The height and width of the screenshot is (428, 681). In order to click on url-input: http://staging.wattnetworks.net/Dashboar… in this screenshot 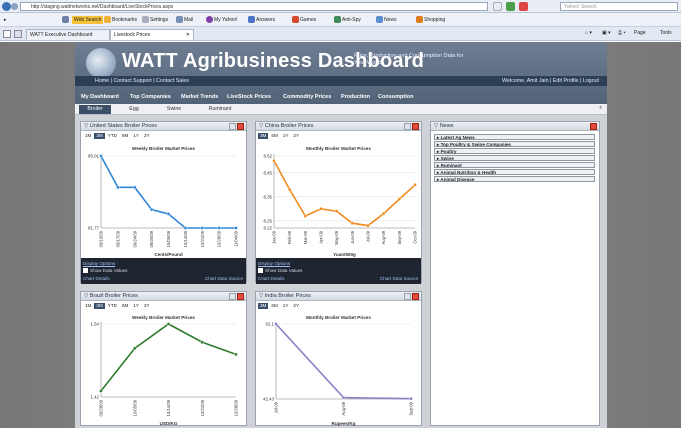, I will do `click(254, 6)`.